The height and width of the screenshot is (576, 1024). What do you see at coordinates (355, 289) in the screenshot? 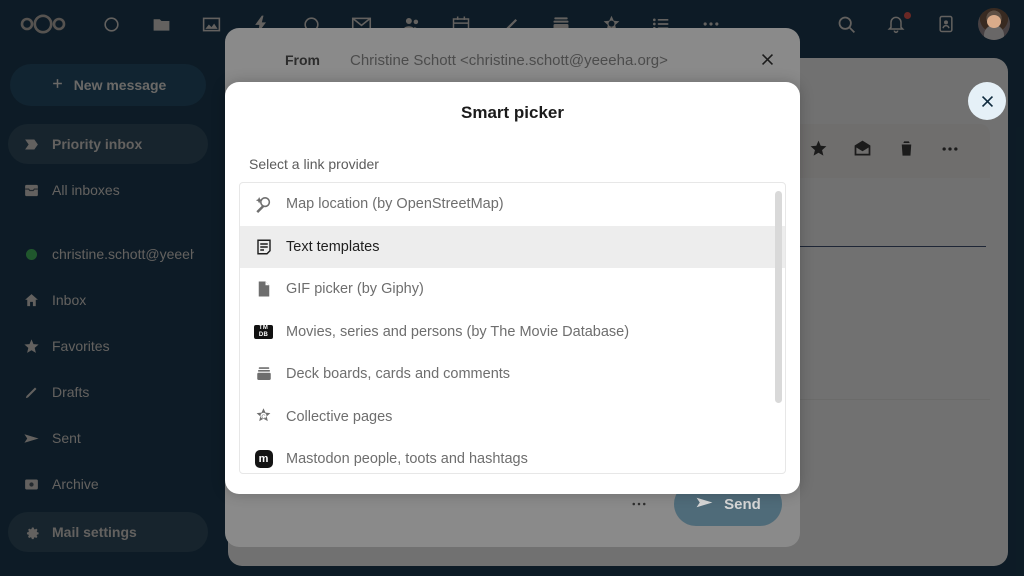
I see `provider-label: GIF picker (by Giphy)` at bounding box center [355, 289].